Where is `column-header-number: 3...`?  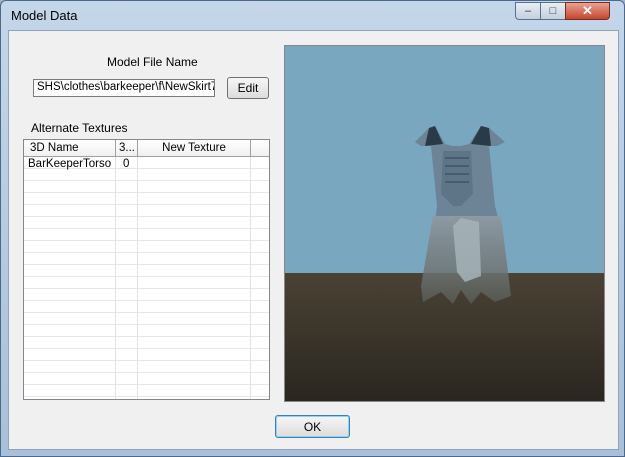 column-header-number: 3... is located at coordinates (127, 148).